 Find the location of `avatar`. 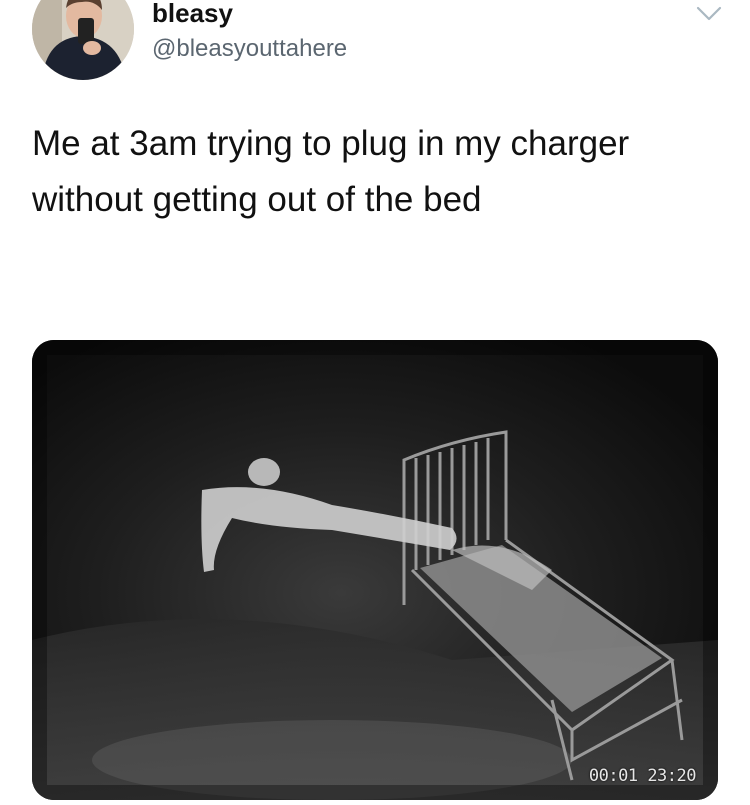

avatar is located at coordinates (83, 40).